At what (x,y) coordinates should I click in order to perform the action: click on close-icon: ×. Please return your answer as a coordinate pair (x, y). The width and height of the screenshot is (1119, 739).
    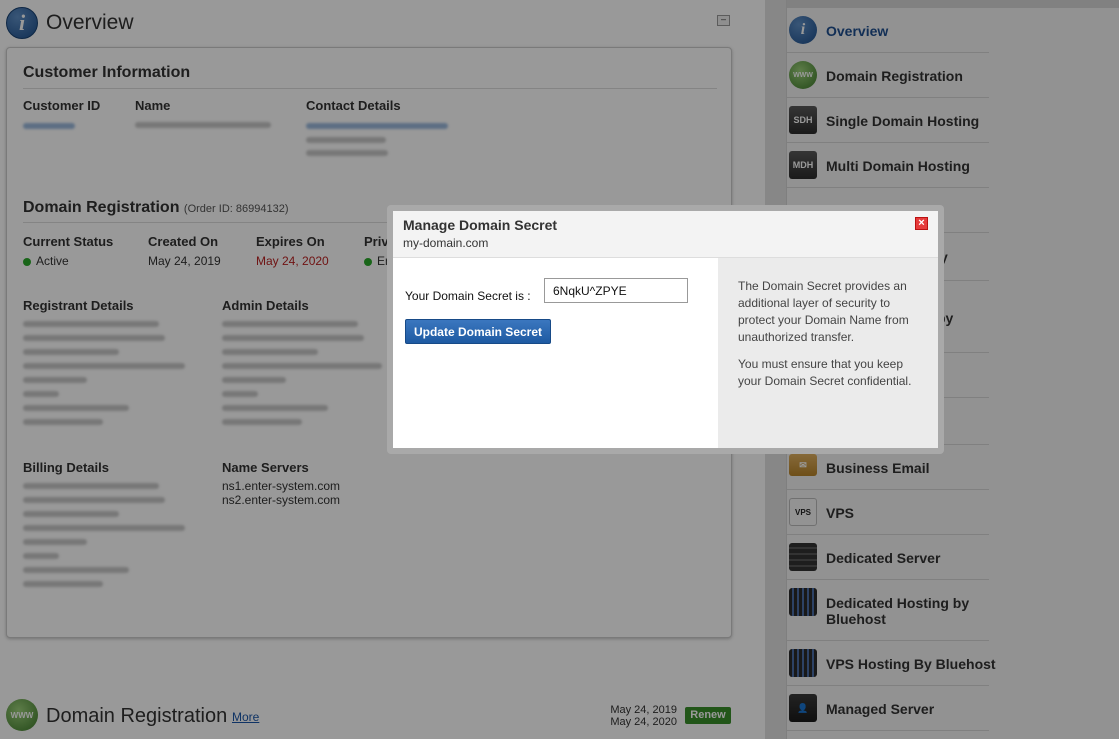
    Looking at the image, I should click on (921, 223).